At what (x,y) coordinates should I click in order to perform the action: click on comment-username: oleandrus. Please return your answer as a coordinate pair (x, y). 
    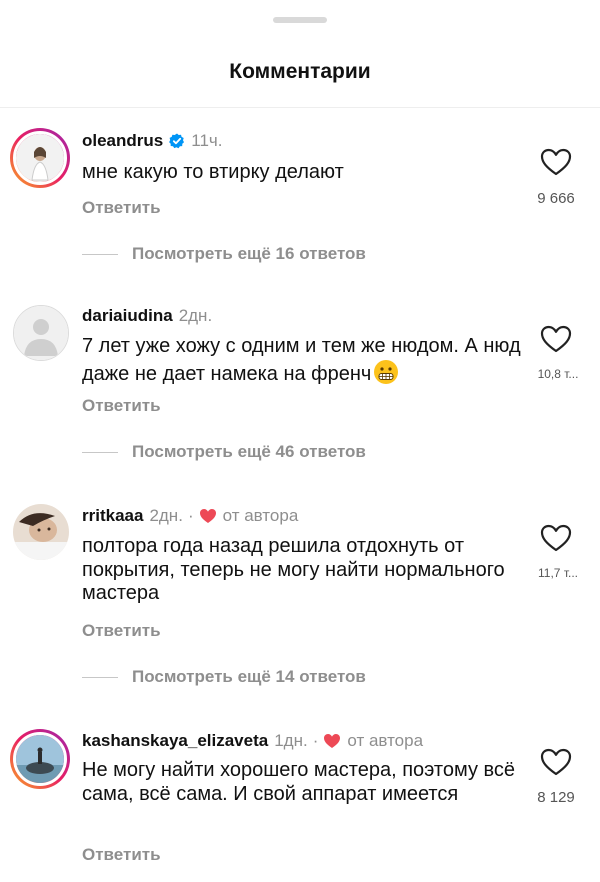
    Looking at the image, I should click on (122, 141).